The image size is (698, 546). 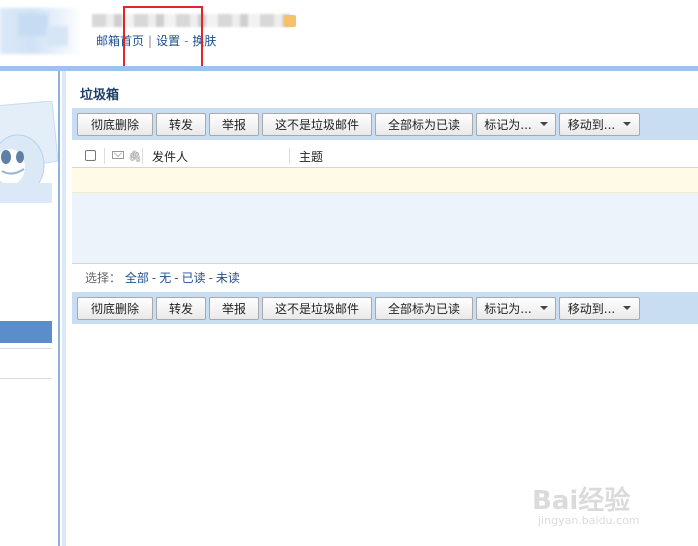 I want to click on top-links: 邮箱首页 | 设置 - 换肤, so click(x=156, y=40).